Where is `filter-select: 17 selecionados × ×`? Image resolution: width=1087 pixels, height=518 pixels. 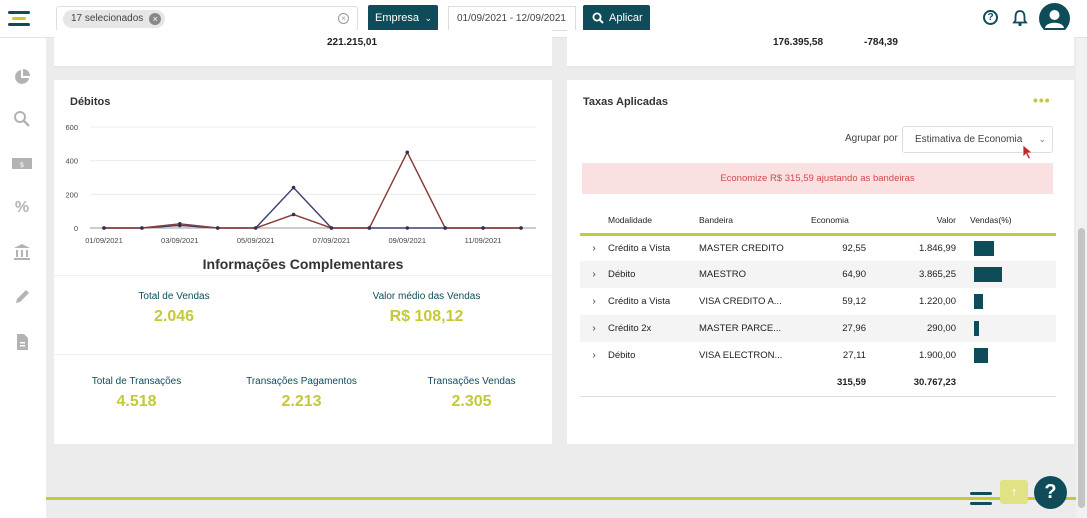 filter-select: 17 selecionados × × is located at coordinates (207, 18).